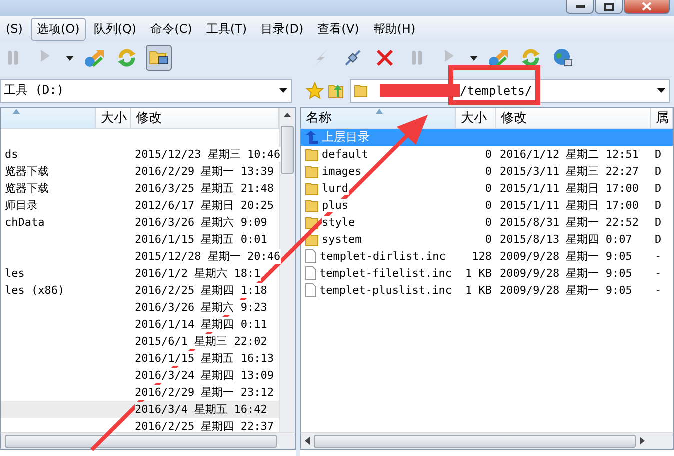 This screenshot has height=456, width=674. What do you see at coordinates (21, 205) in the screenshot?
I see `file-name: 师目录` at bounding box center [21, 205].